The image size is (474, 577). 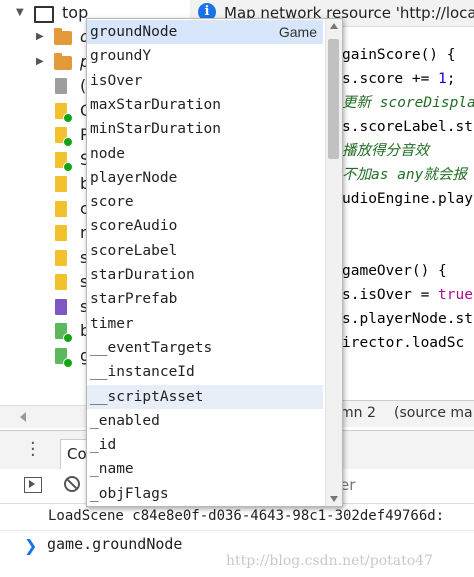 I want to click on autocomplete-item: _enabled, so click(x=205, y=421).